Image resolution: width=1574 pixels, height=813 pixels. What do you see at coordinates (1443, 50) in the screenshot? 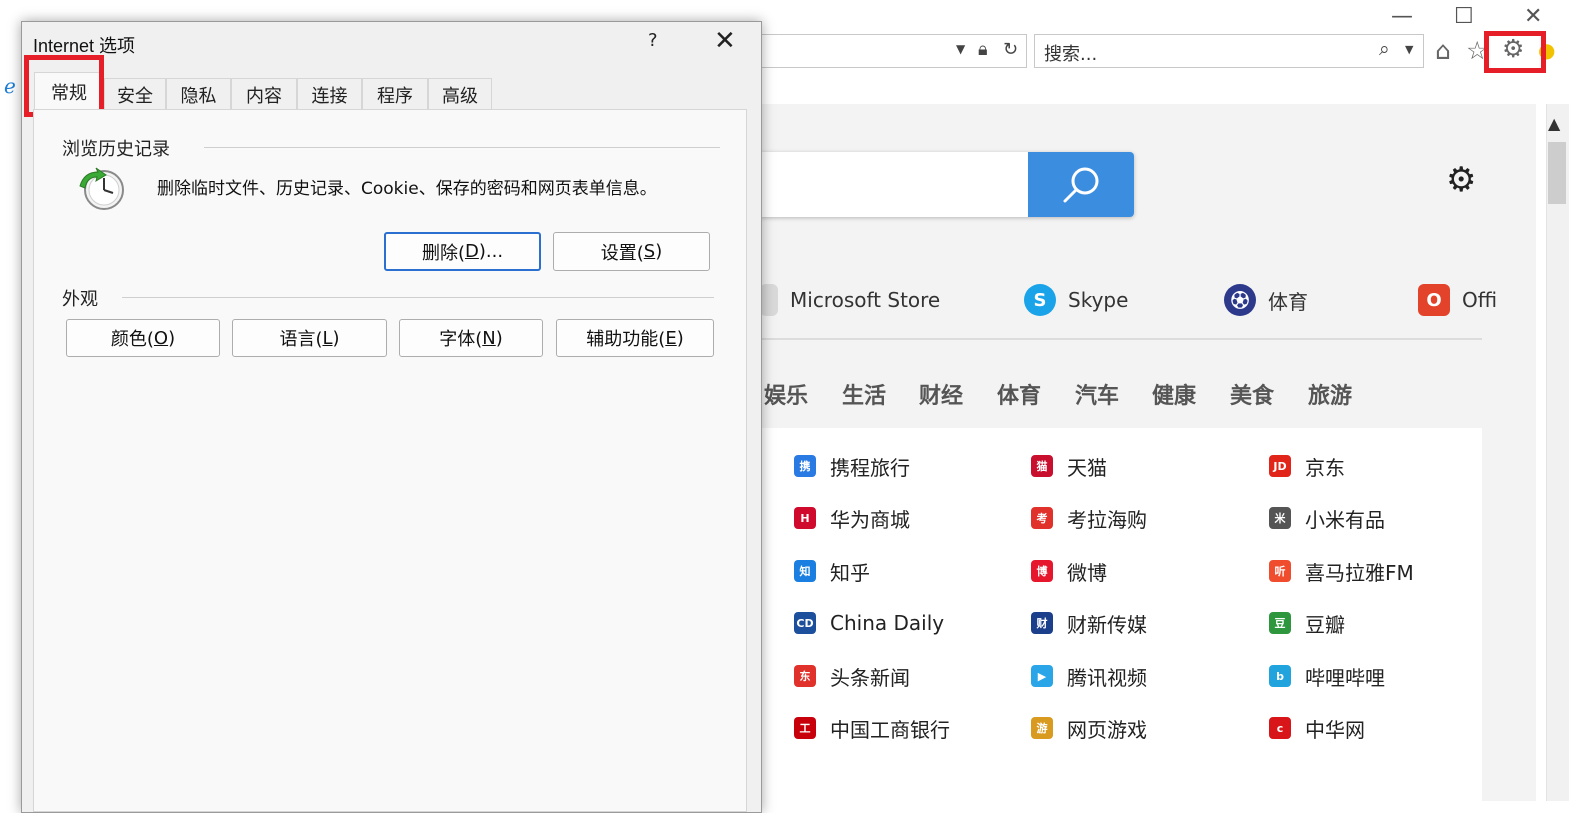
I see `home-icon: ⌂` at bounding box center [1443, 50].